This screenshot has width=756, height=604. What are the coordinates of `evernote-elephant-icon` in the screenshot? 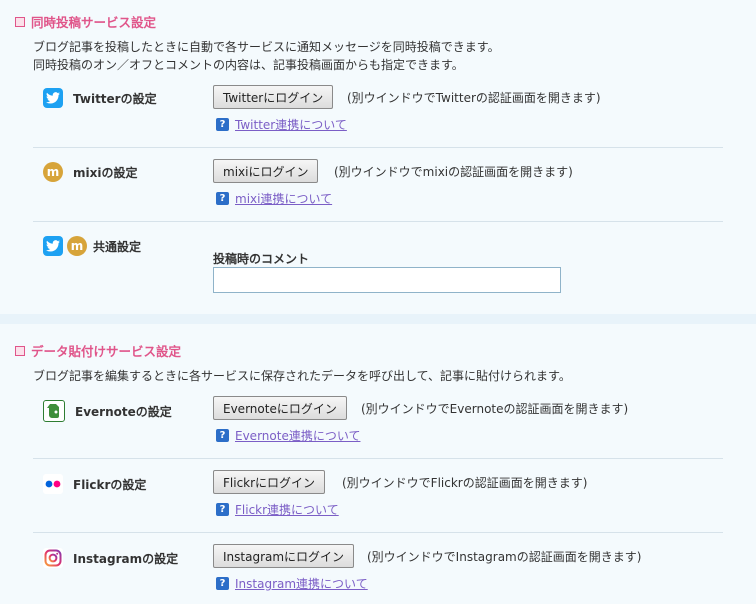 It's located at (54, 411).